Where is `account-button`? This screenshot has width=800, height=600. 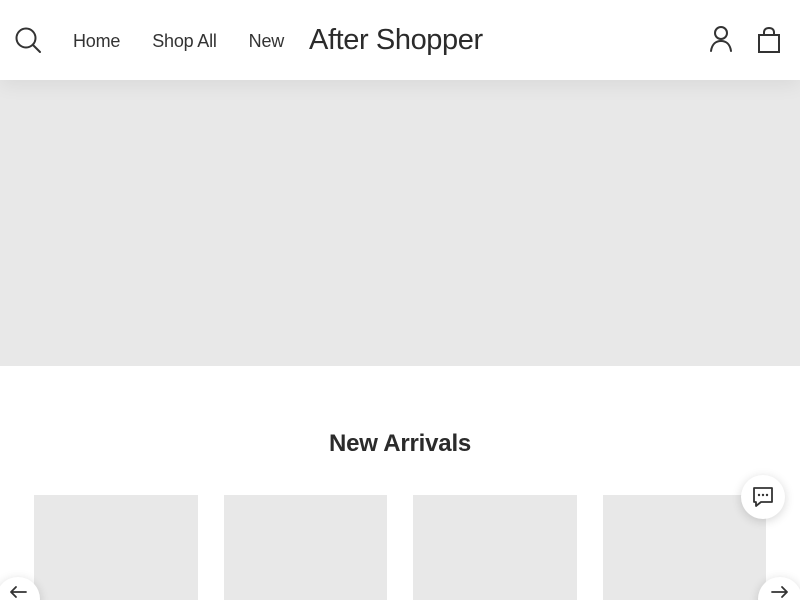 account-button is located at coordinates (721, 39).